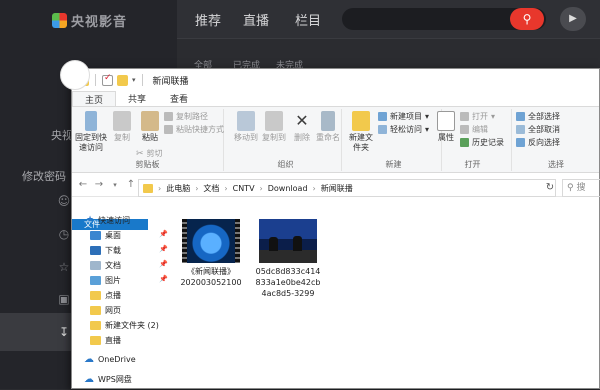 The height and width of the screenshot is (390, 600). What do you see at coordinates (581, 188) in the screenshot?
I see `search-input: ⚲ 搜` at bounding box center [581, 188].